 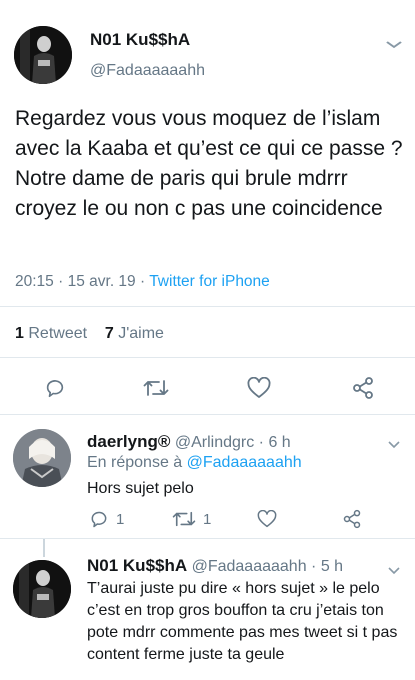 What do you see at coordinates (140, 488) in the screenshot?
I see `tweet-text: Hors sujet pelo` at bounding box center [140, 488].